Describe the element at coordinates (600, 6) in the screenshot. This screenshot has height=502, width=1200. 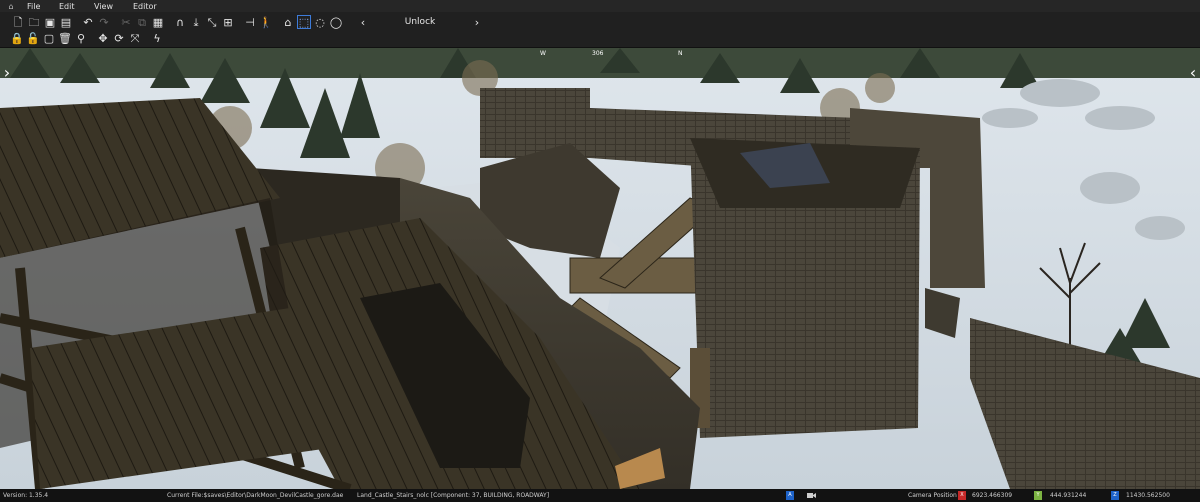
I see `menu-bar: ⌂ File Edit View Editor` at that location.